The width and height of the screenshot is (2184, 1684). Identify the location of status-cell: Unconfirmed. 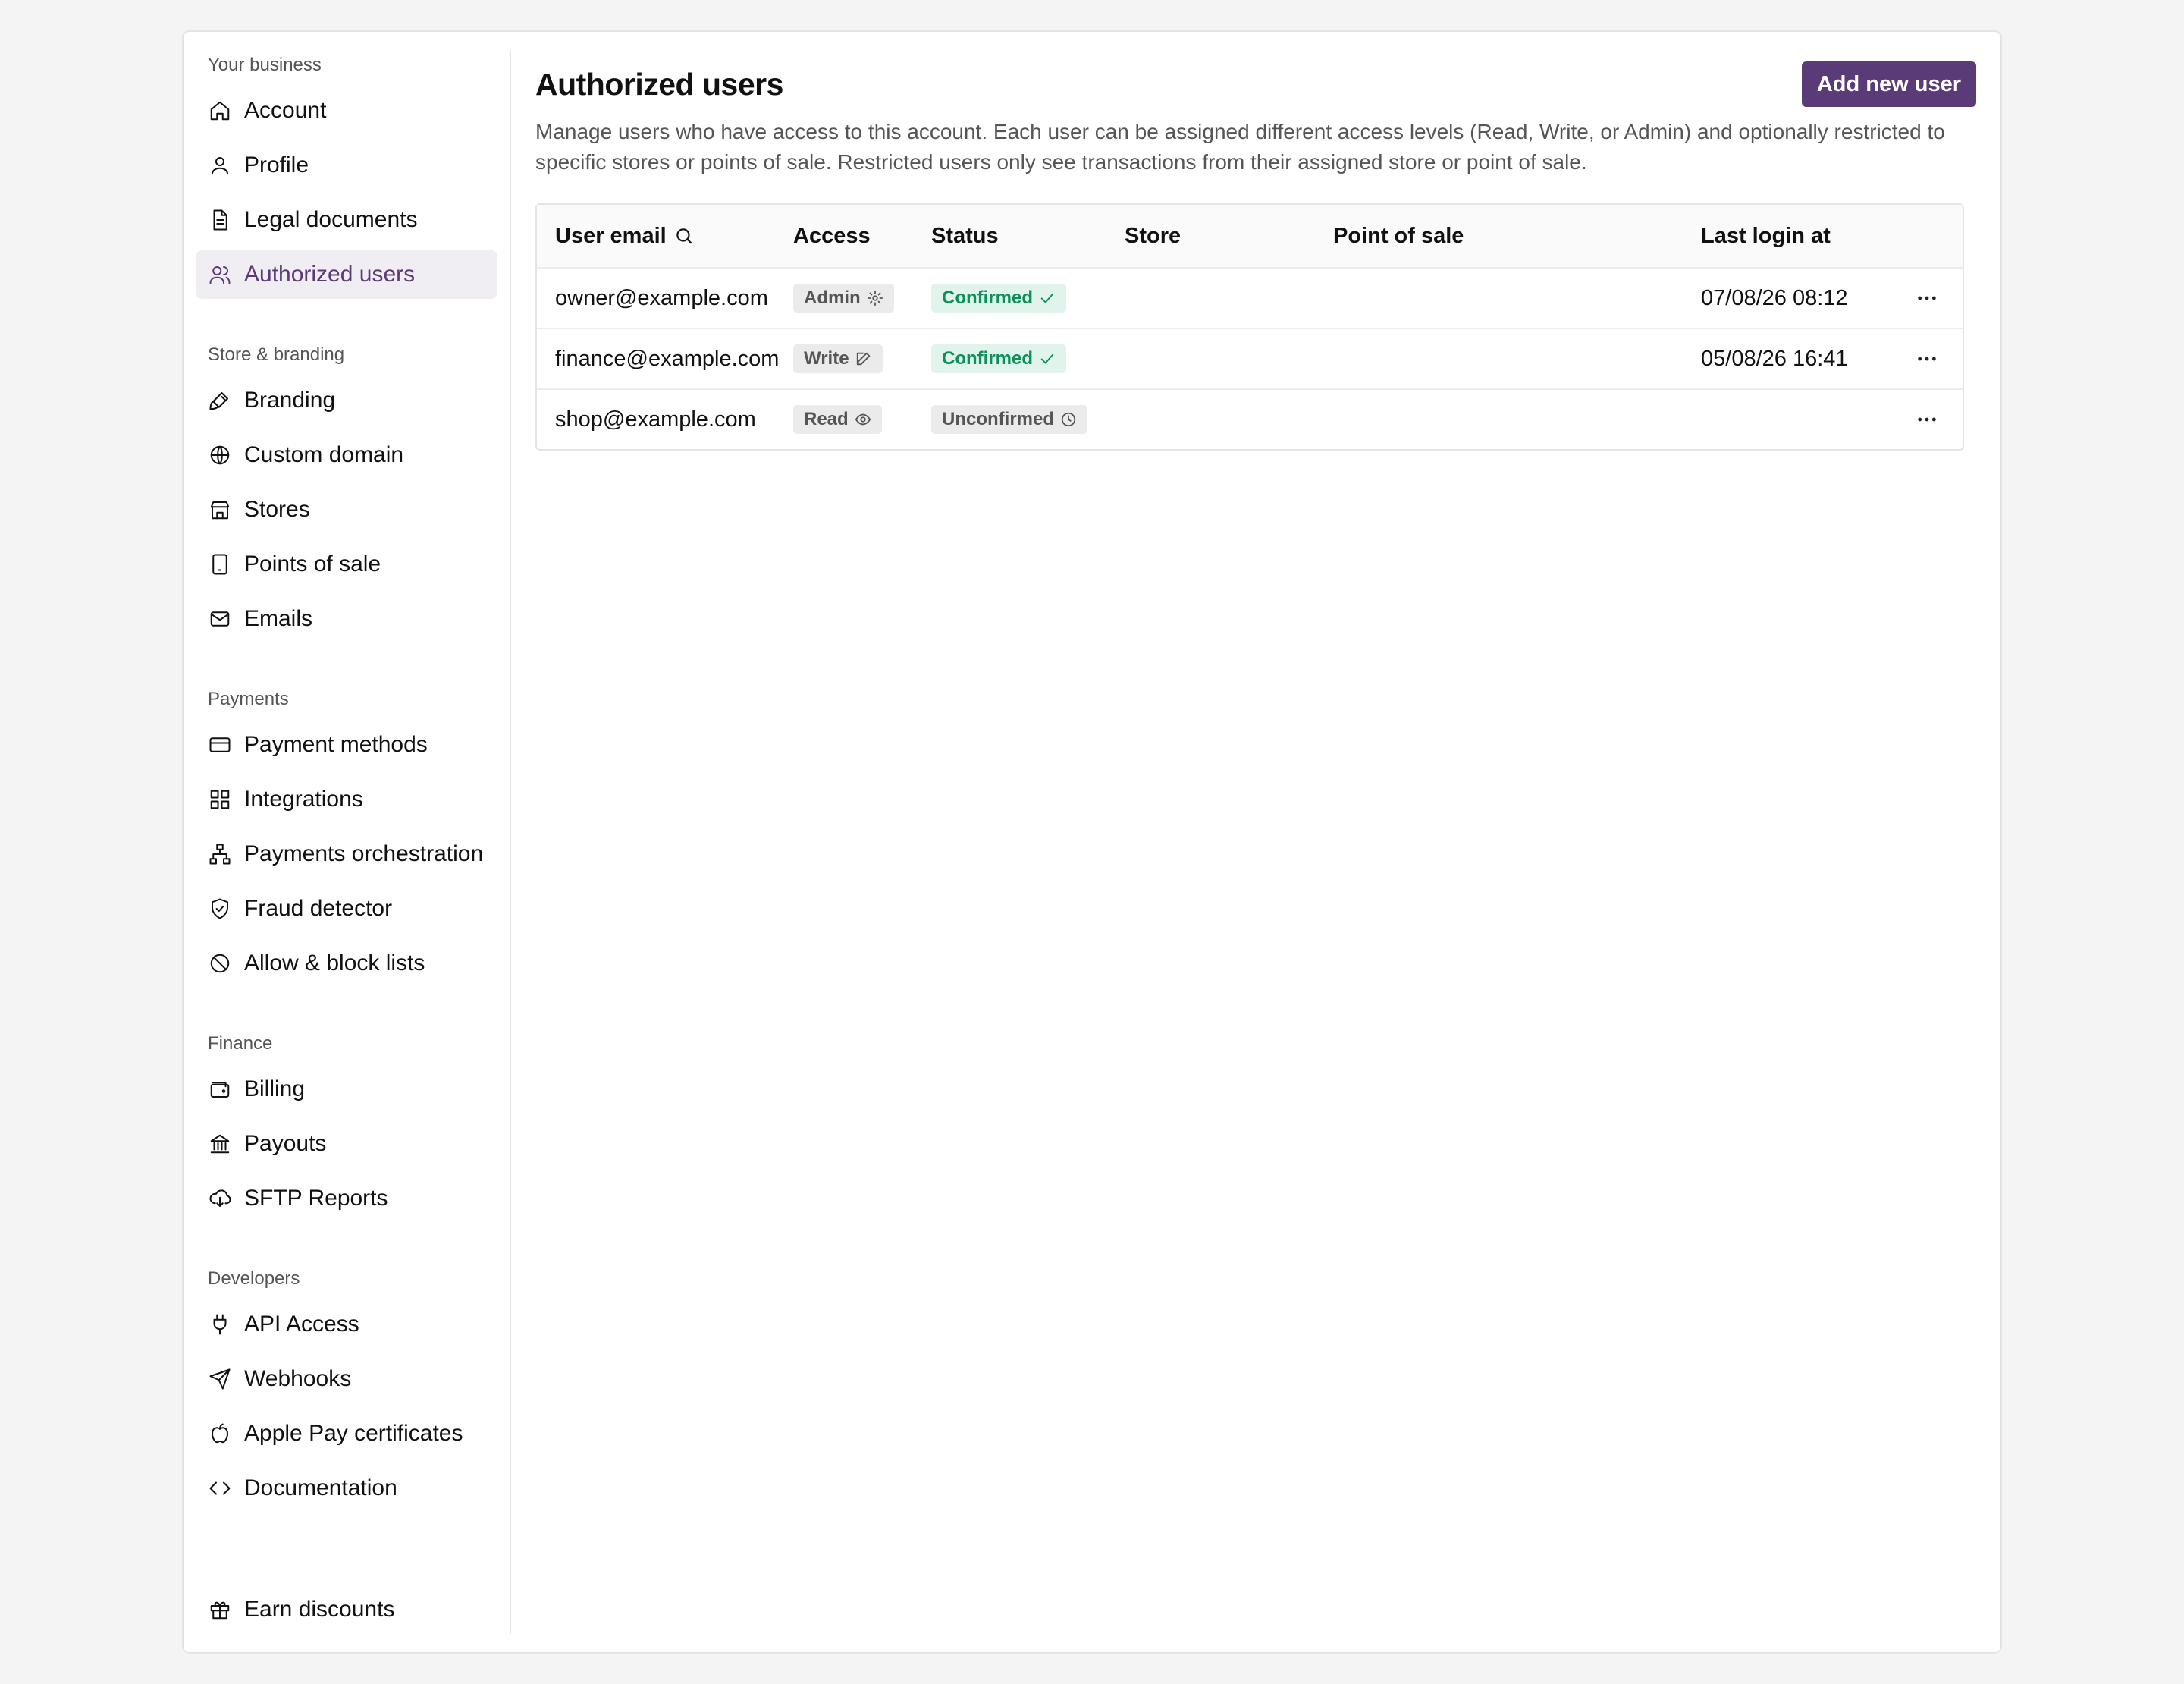
(1028, 419).